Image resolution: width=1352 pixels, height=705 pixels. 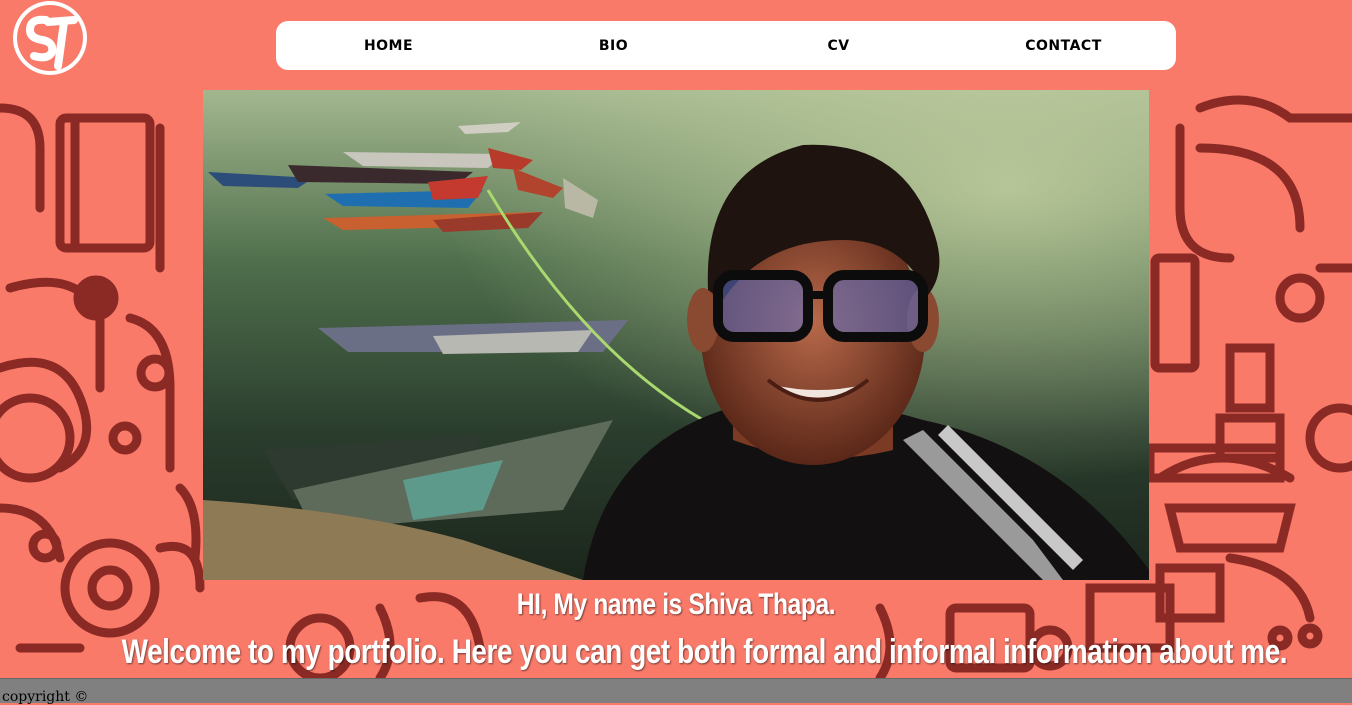 What do you see at coordinates (50, 40) in the screenshot?
I see `st-monogram-logo-icon` at bounding box center [50, 40].